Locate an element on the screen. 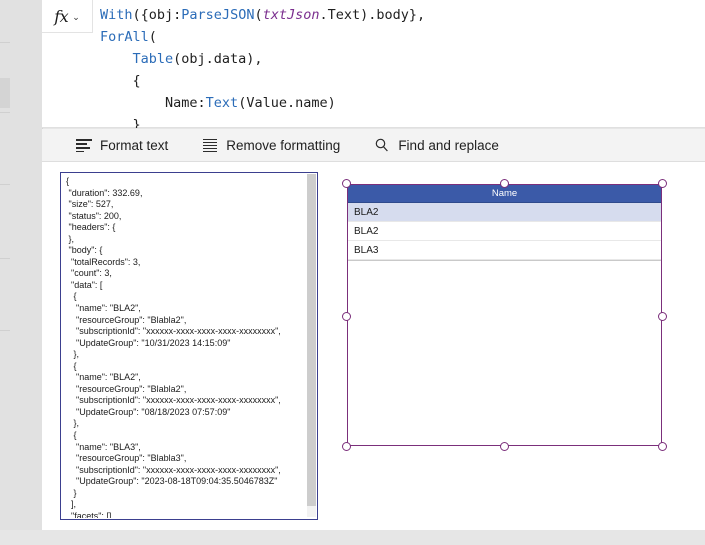 This screenshot has width=705, height=545. search-icon is located at coordinates (382, 145).